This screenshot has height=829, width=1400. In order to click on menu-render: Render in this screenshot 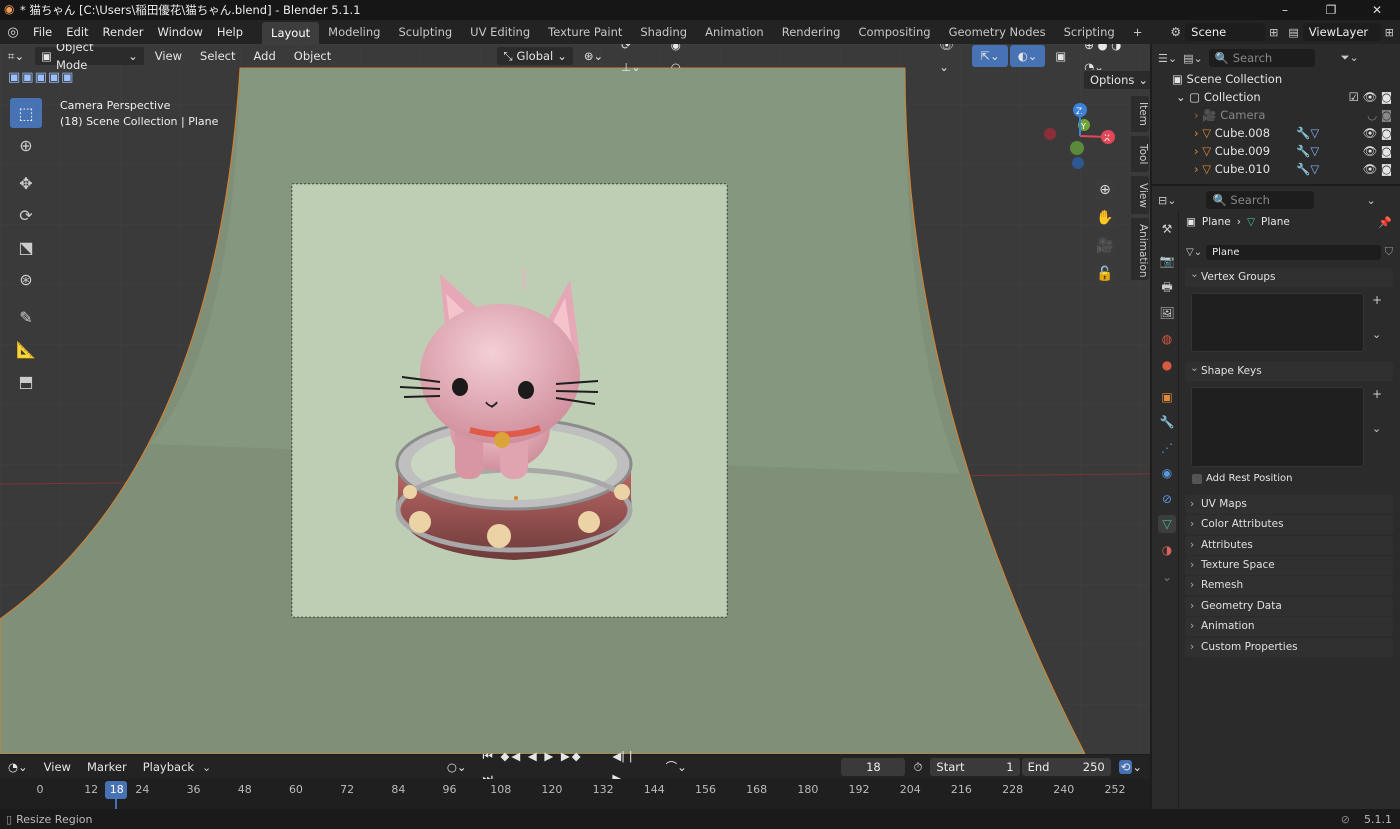, I will do `click(123, 32)`.